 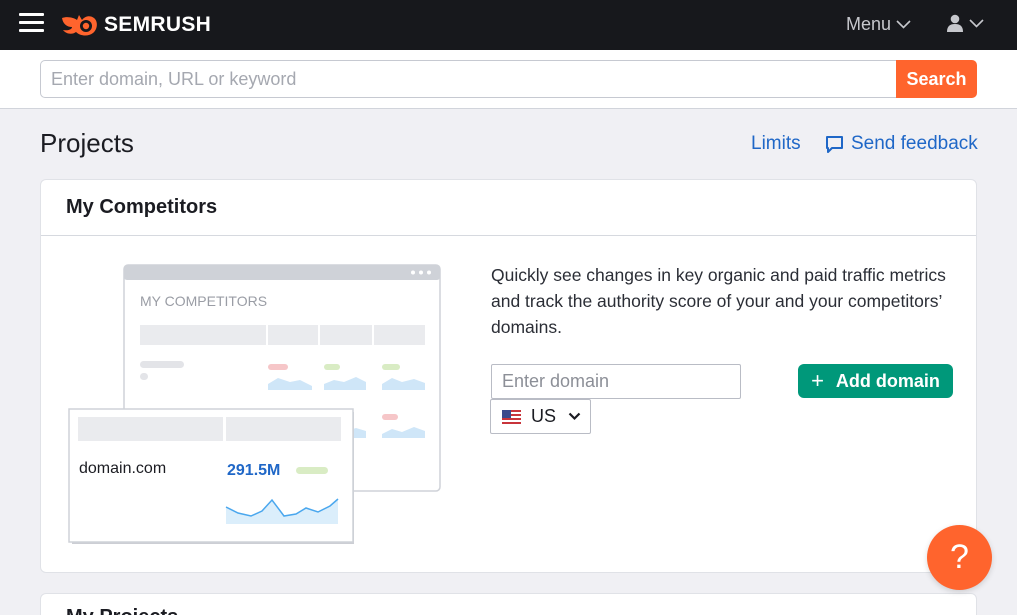 What do you see at coordinates (544, 416) in the screenshot?
I see `country-code: US` at bounding box center [544, 416].